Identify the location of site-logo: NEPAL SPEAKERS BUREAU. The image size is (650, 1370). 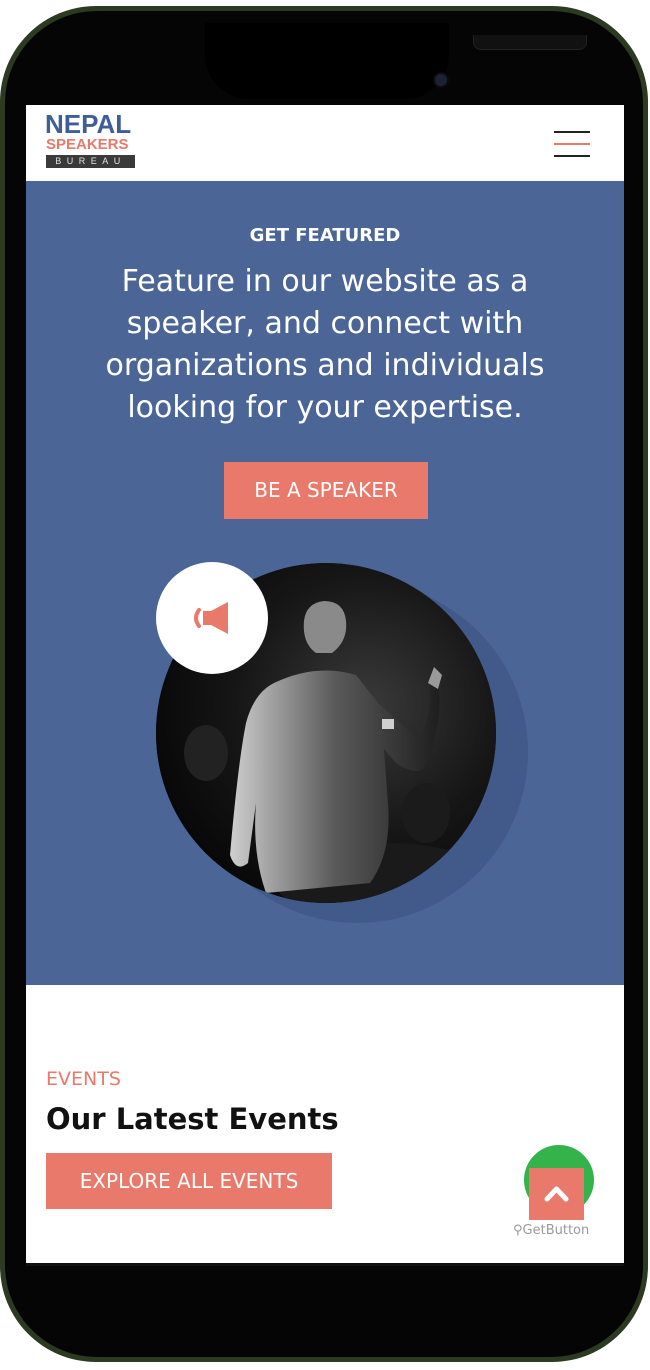
(95, 142).